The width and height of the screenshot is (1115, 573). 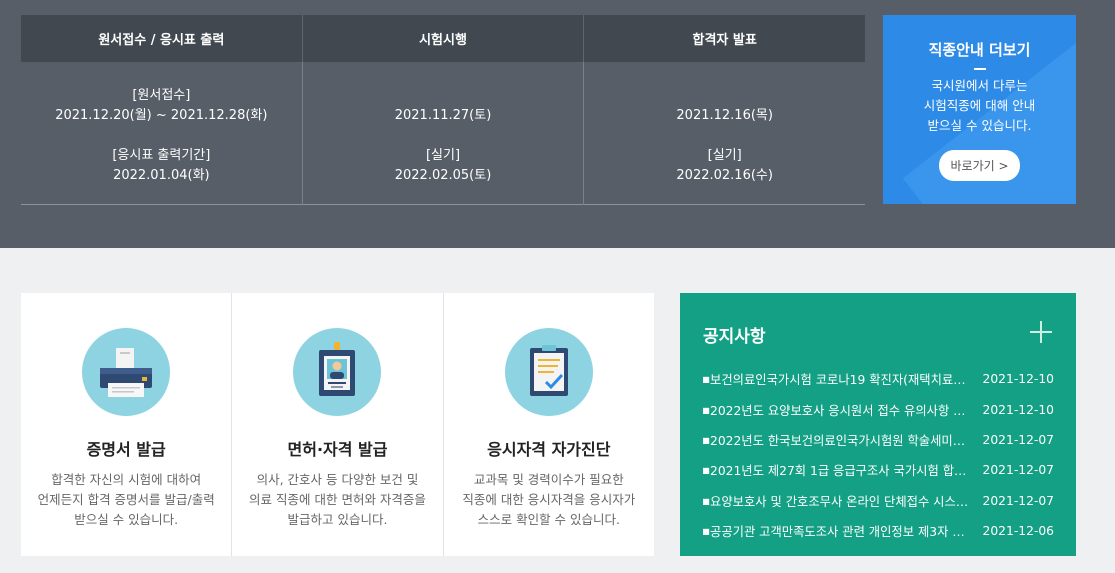 I want to click on result-practical-label: [실기], so click(x=724, y=155).